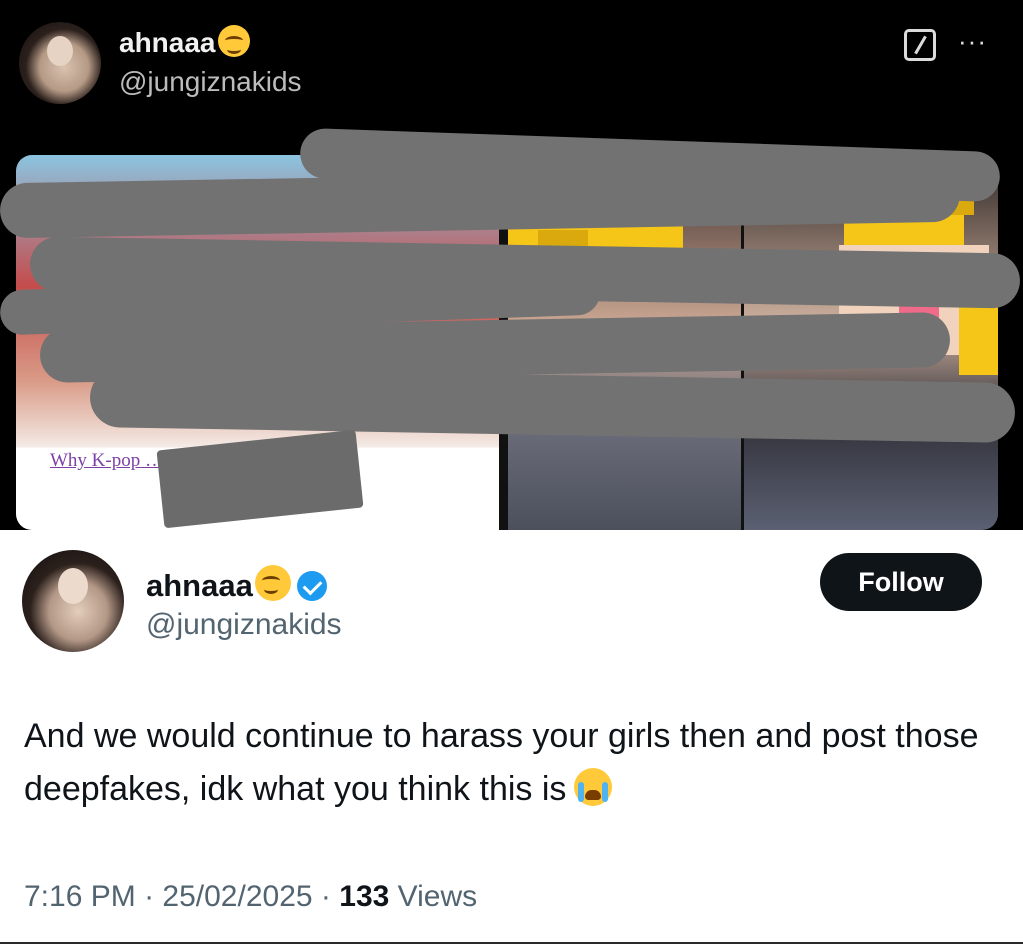  Describe the element at coordinates (311, 586) in the screenshot. I see `verified-badge-icon` at that location.